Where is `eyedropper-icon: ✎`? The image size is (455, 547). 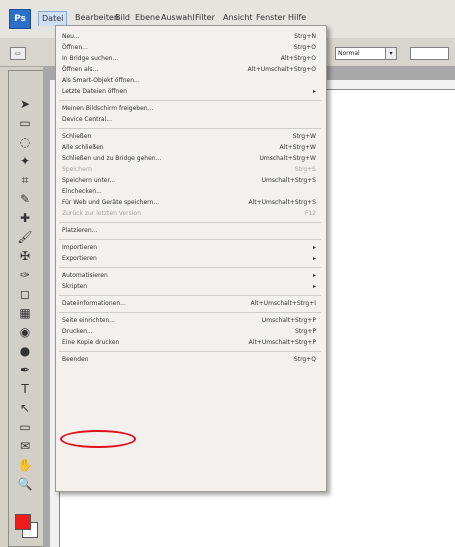 eyedropper-icon: ✎ is located at coordinates (25, 199).